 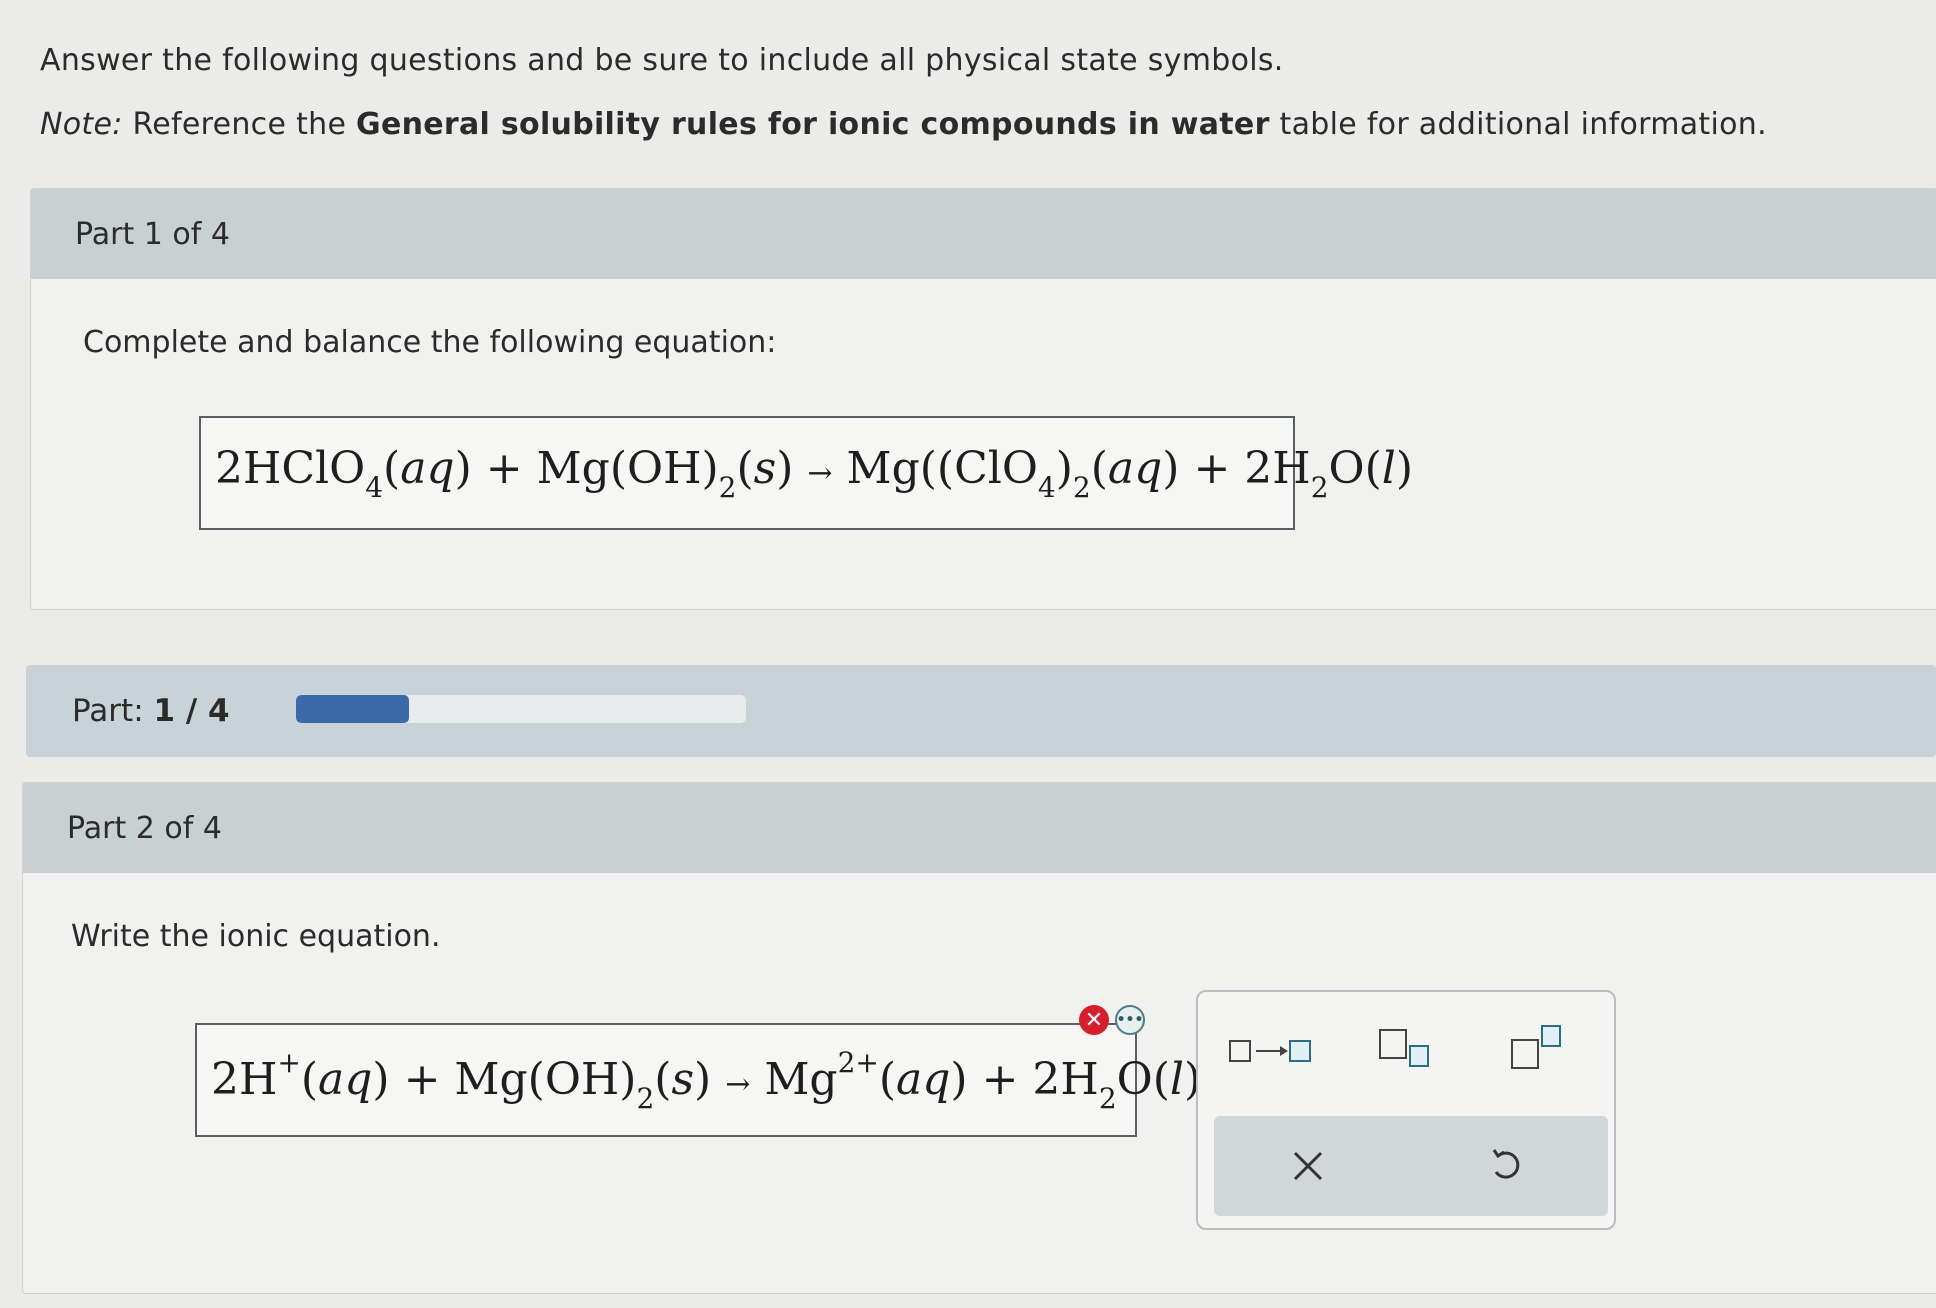 What do you see at coordinates (1518, 124) in the screenshot?
I see `note-text-post: table for additional information.` at bounding box center [1518, 124].